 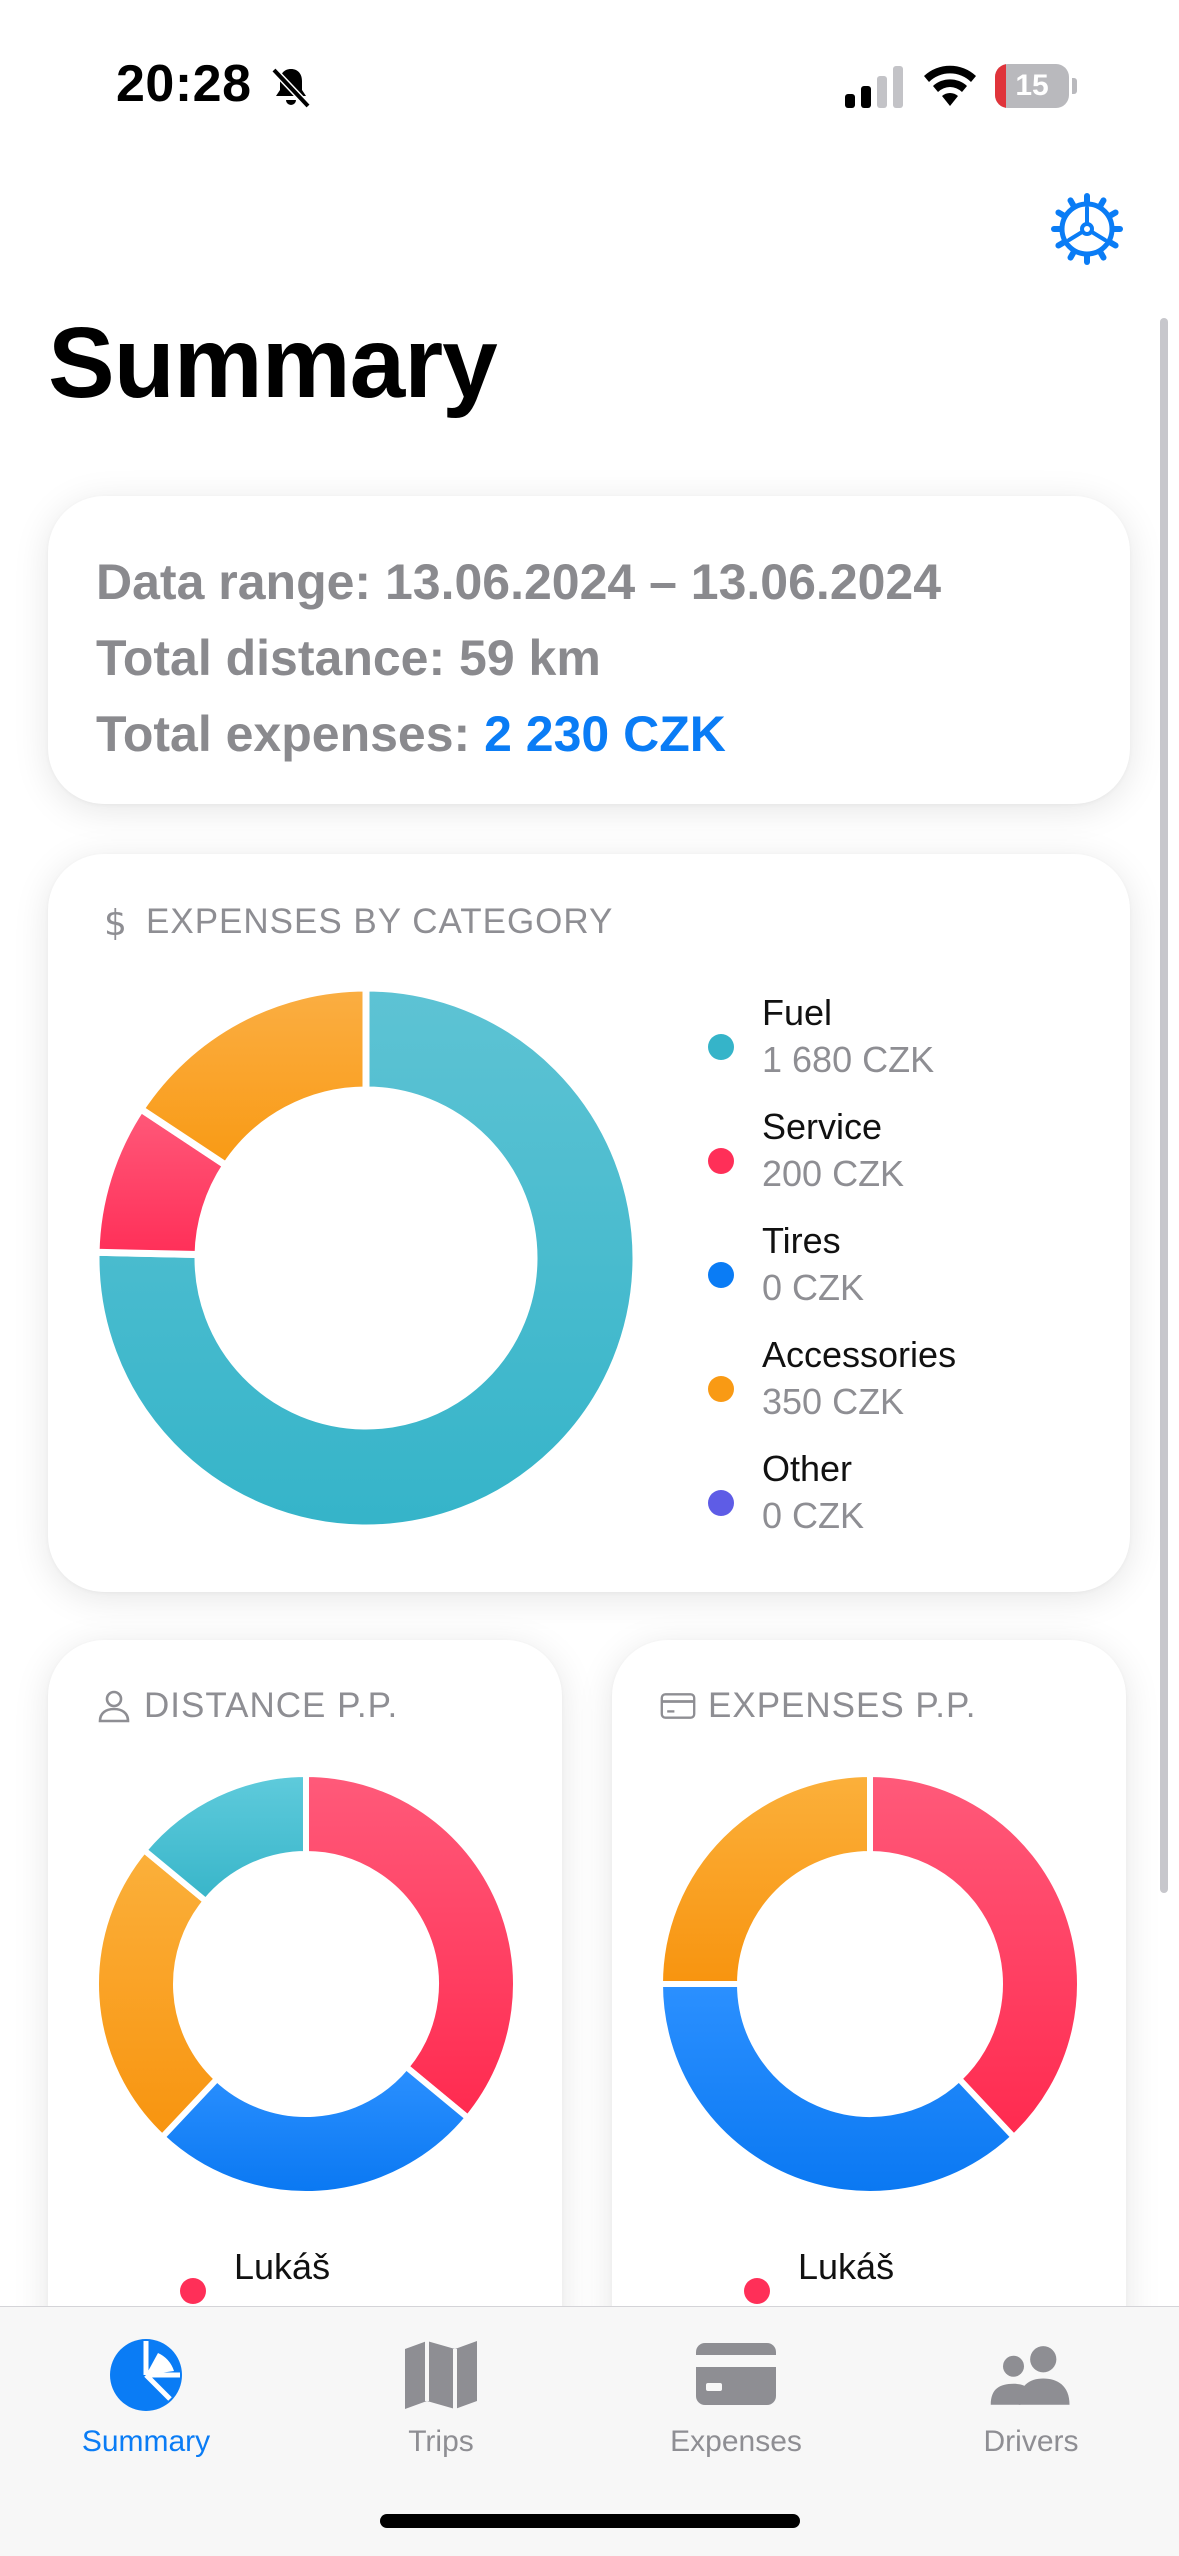 I want to click on distance-card-header: DISTANCE P.P., so click(x=247, y=1706).